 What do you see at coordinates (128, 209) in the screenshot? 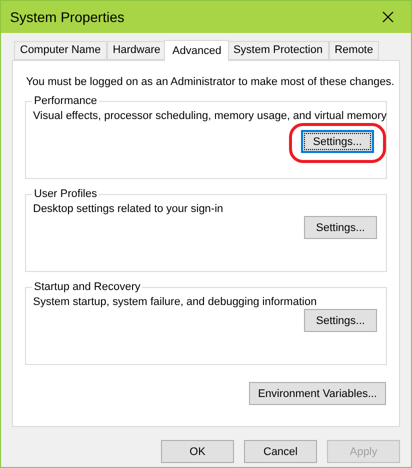
I see `group-description: Desktop settings related to your sign-in` at bounding box center [128, 209].